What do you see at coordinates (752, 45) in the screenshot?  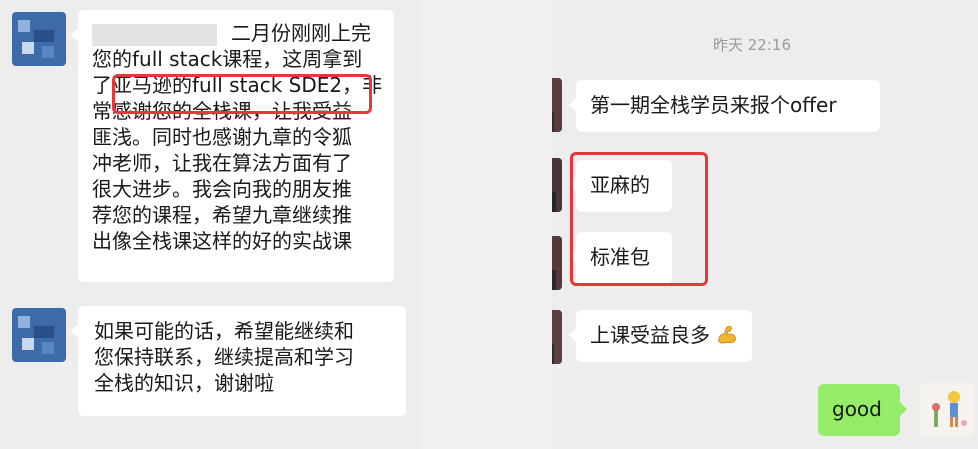 I see `timestamp: 昨天 22:16` at bounding box center [752, 45].